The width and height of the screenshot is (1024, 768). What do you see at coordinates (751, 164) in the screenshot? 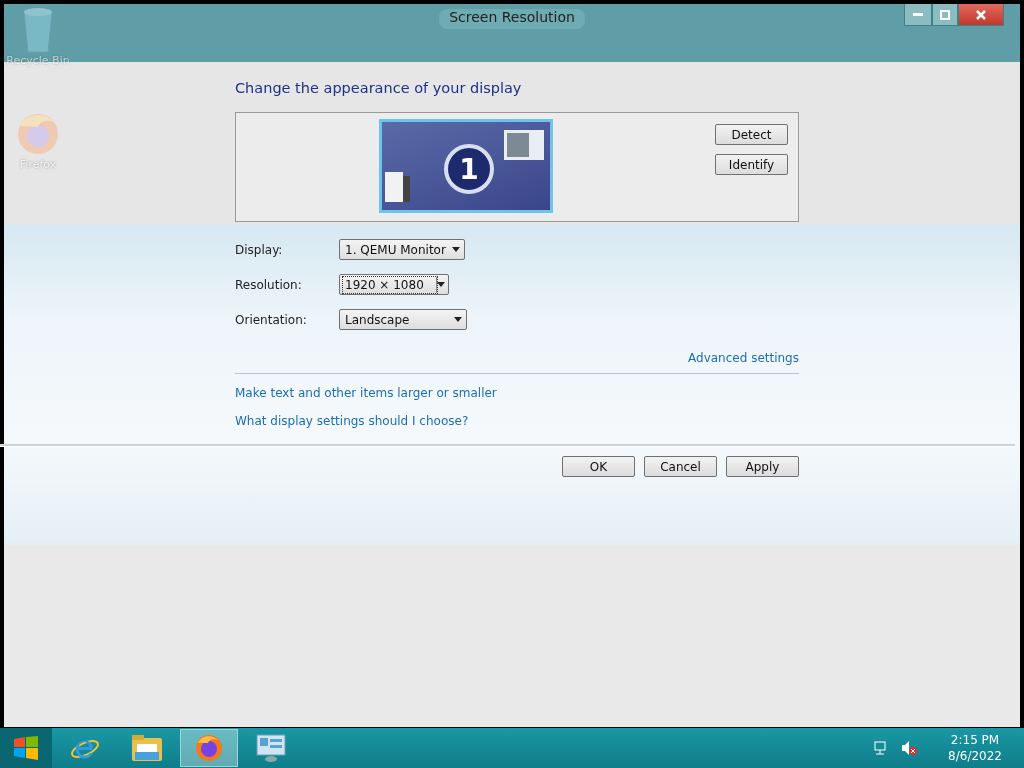
I see `panel-button: Identify` at bounding box center [751, 164].